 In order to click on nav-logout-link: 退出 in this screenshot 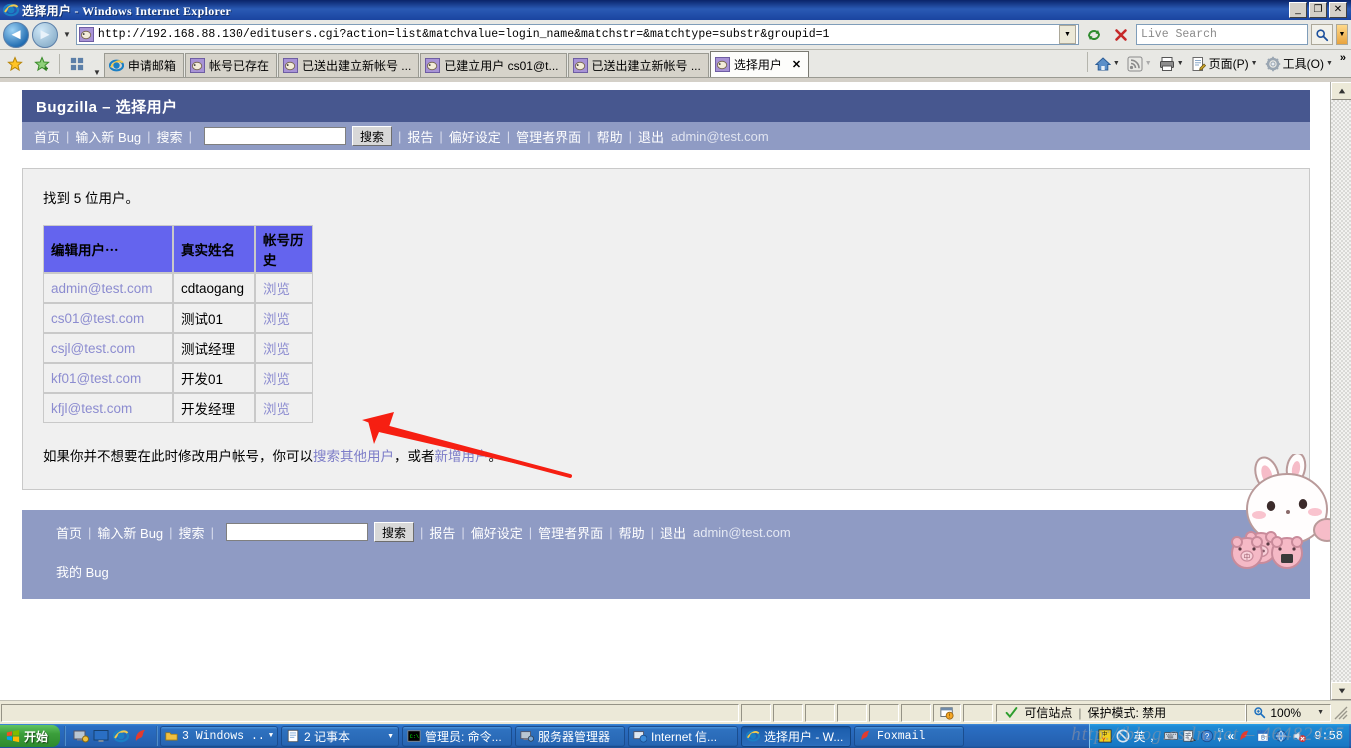, I will do `click(651, 136)`.